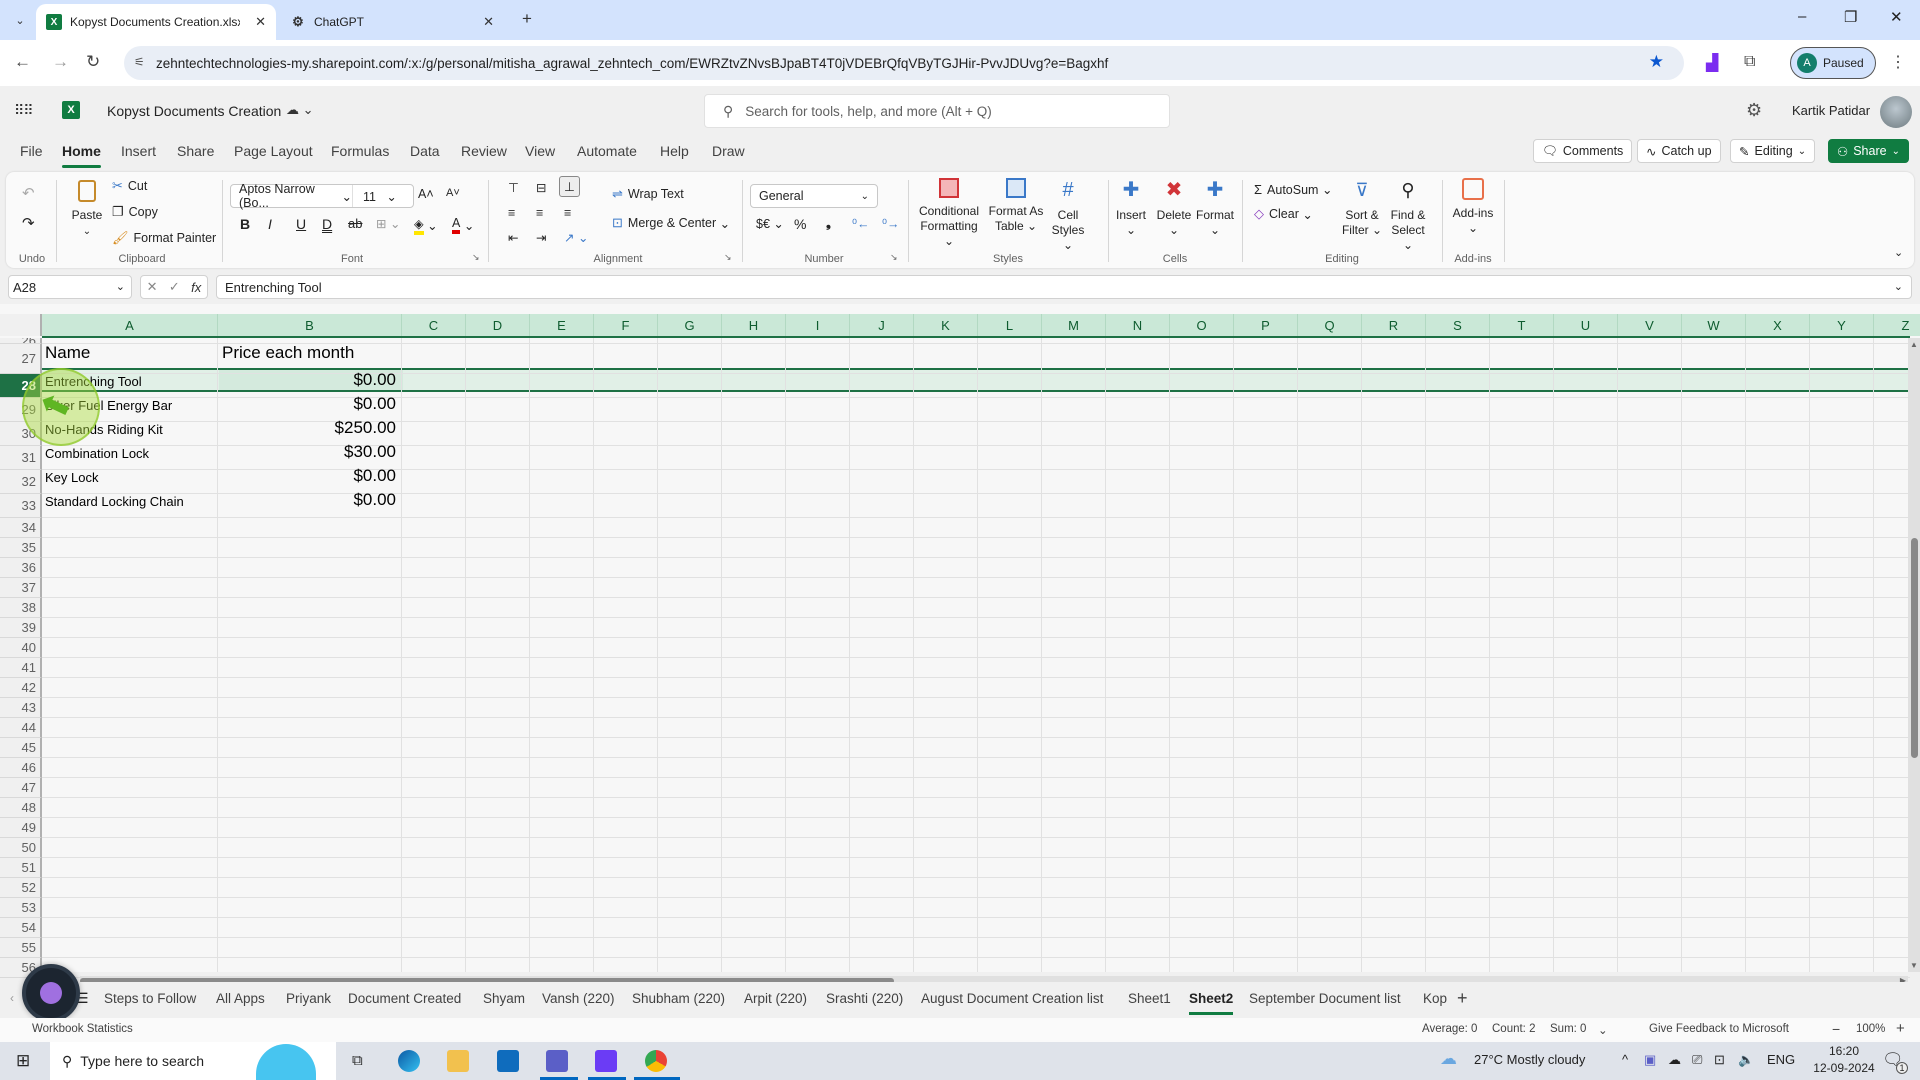  Describe the element at coordinates (1719, 1029) in the screenshot. I see `feedback-link: Give Feedback to Microsoft` at that location.